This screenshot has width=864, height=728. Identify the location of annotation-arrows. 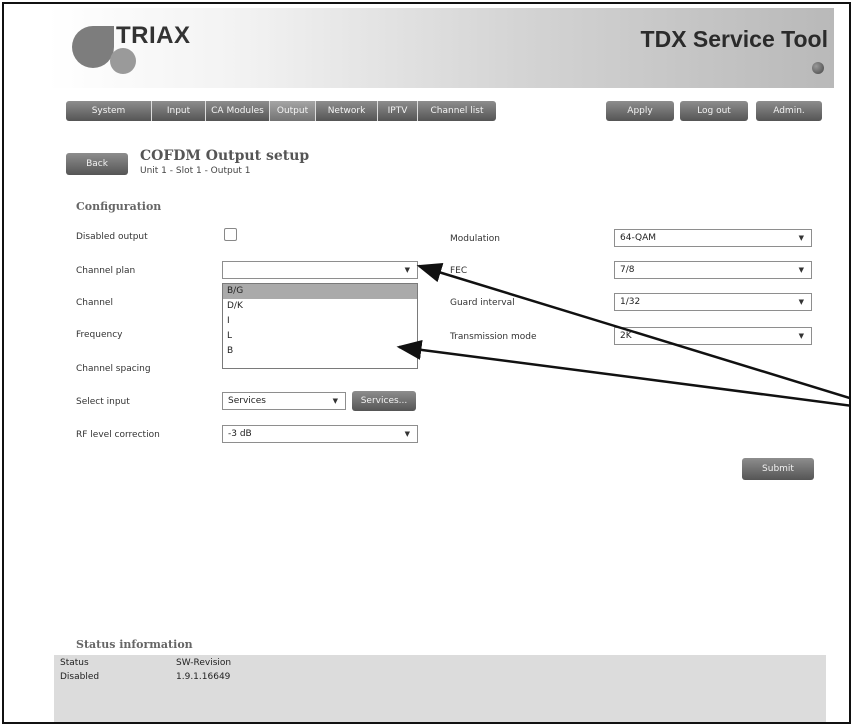
(622, 335).